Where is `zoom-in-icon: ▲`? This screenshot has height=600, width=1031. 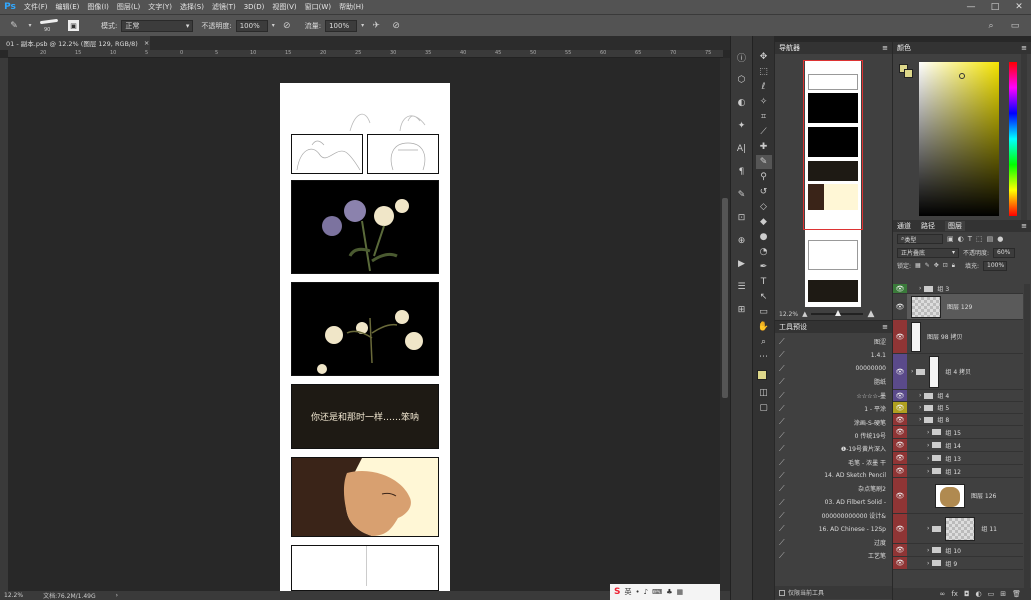 zoom-in-icon: ▲ is located at coordinates (870, 314).